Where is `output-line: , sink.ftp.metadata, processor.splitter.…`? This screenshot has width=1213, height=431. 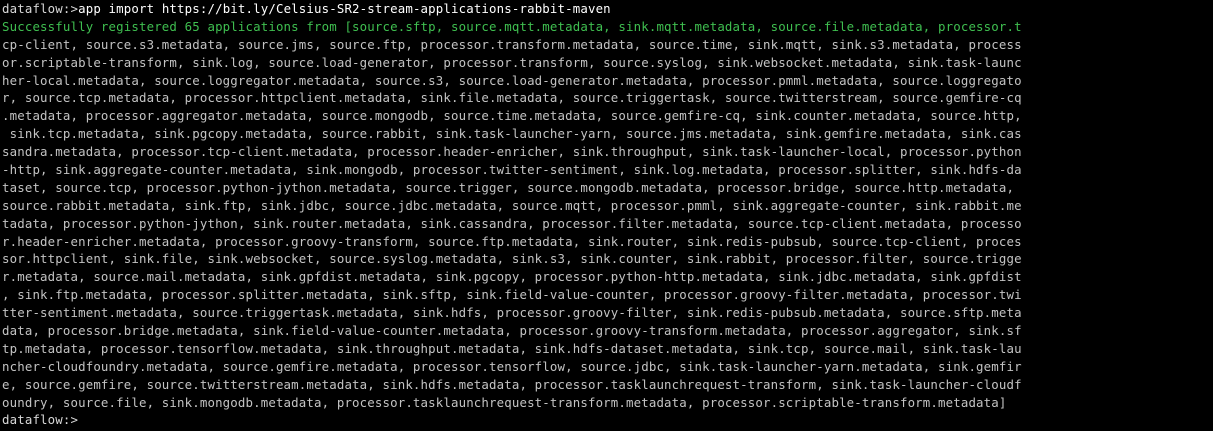 output-line: , sink.ftp.metadata, processor.splitter.… is located at coordinates (512, 295).